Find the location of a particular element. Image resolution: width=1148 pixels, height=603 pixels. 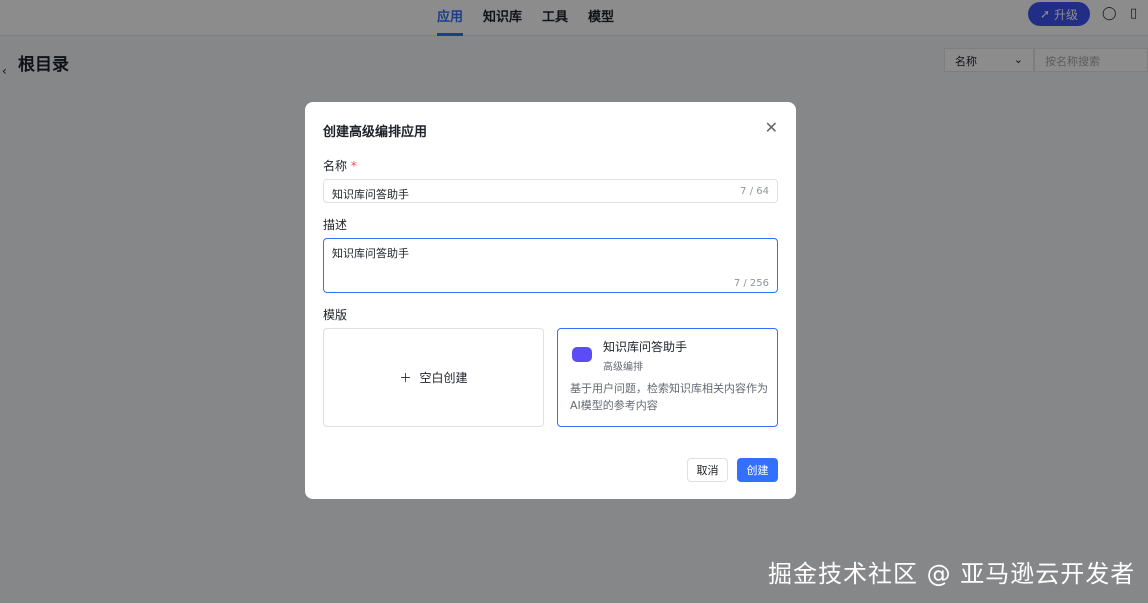

template-label: 模版 is located at coordinates (335, 315).